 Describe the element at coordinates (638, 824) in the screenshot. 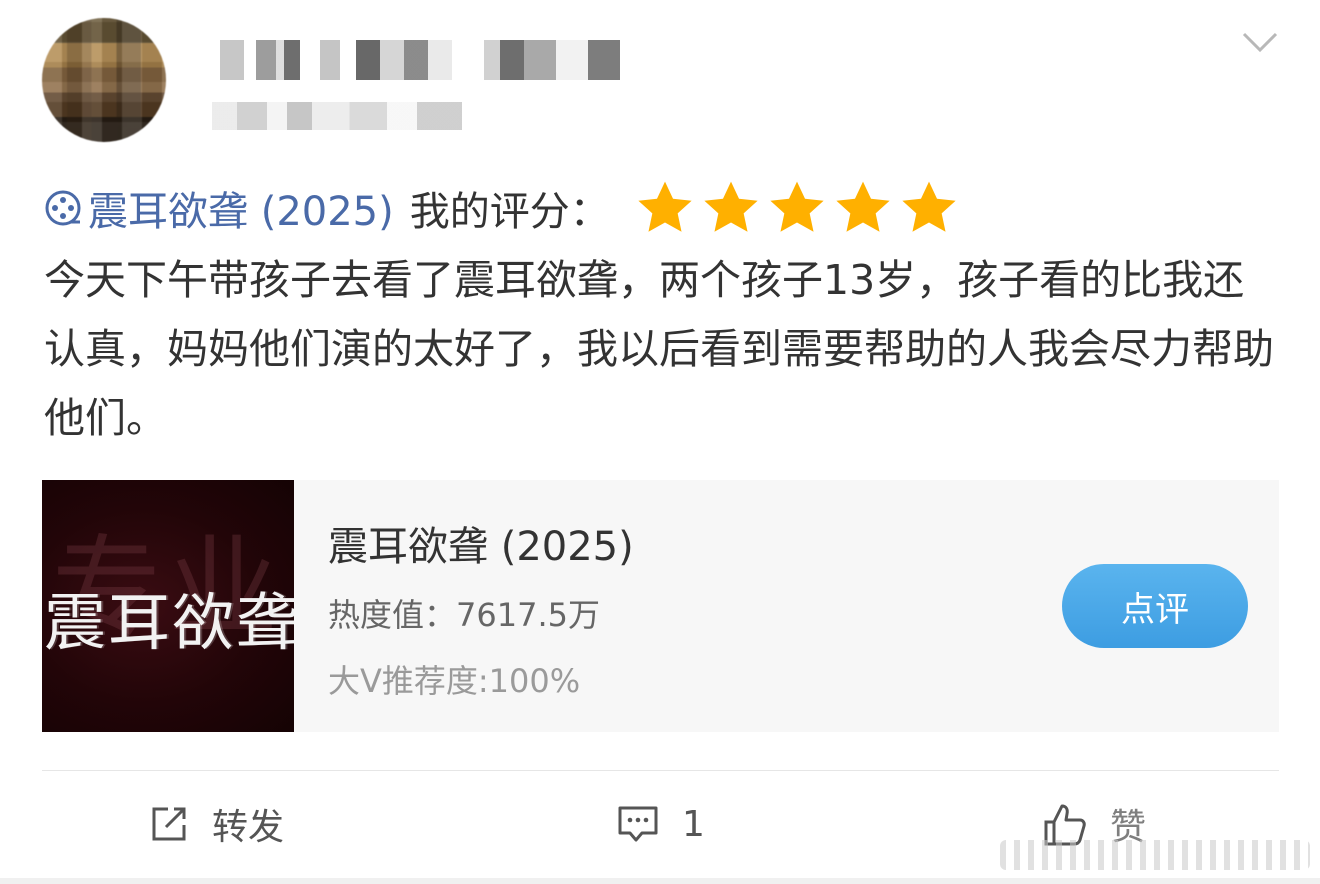

I see `comment-icon` at that location.